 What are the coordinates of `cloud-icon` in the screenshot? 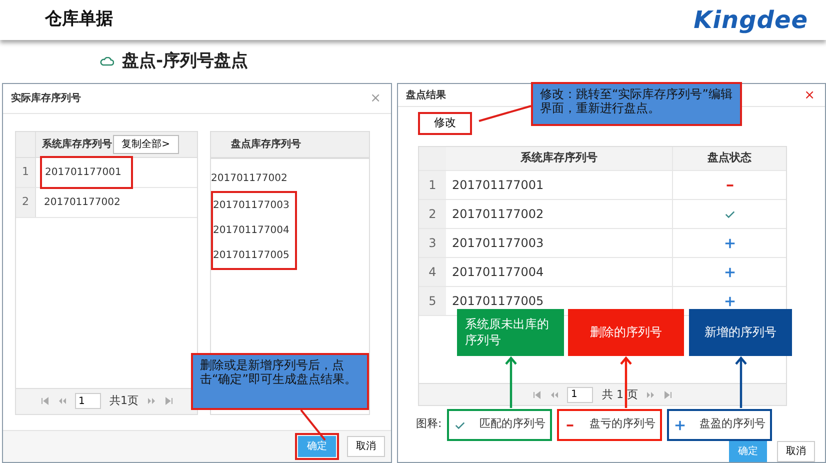 It's located at (107, 61).